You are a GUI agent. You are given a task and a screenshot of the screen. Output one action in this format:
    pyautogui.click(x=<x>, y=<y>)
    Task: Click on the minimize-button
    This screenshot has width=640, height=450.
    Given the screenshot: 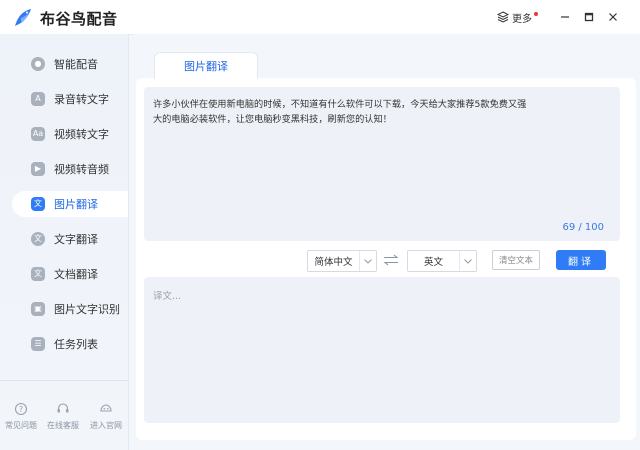 What is the action you would take?
    pyautogui.click(x=565, y=17)
    